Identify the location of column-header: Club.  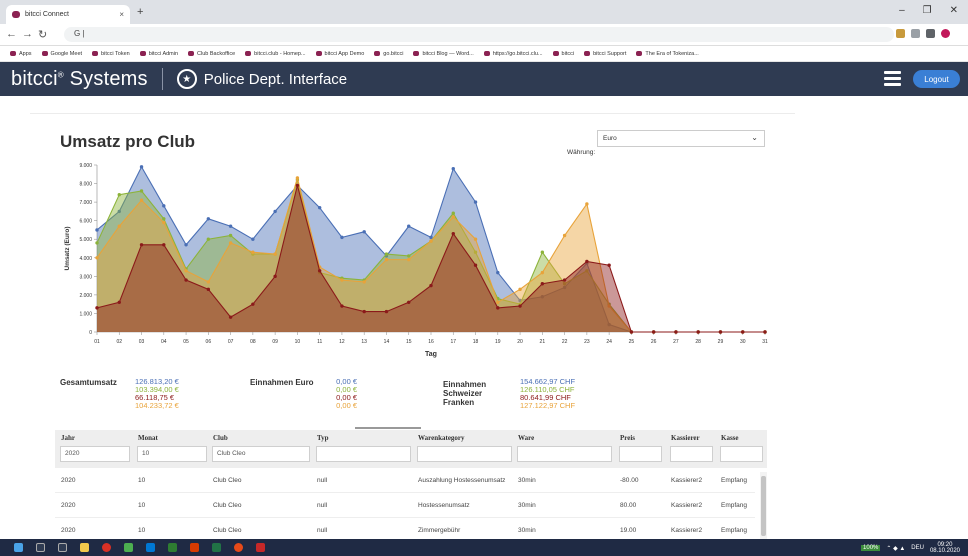
(220, 438).